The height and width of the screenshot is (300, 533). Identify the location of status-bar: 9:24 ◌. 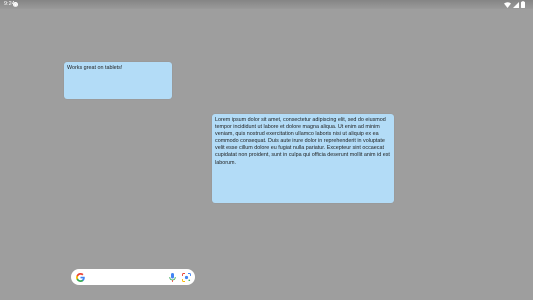
(266, 4).